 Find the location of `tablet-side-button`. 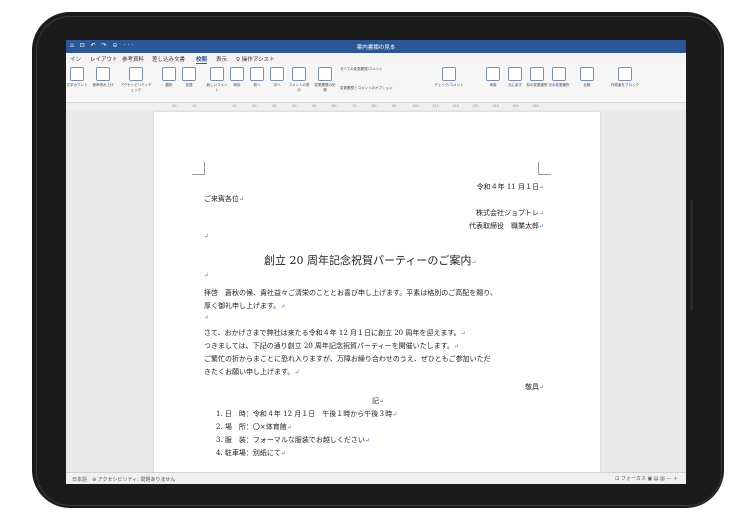

tablet-side-button is located at coordinates (691, 255).